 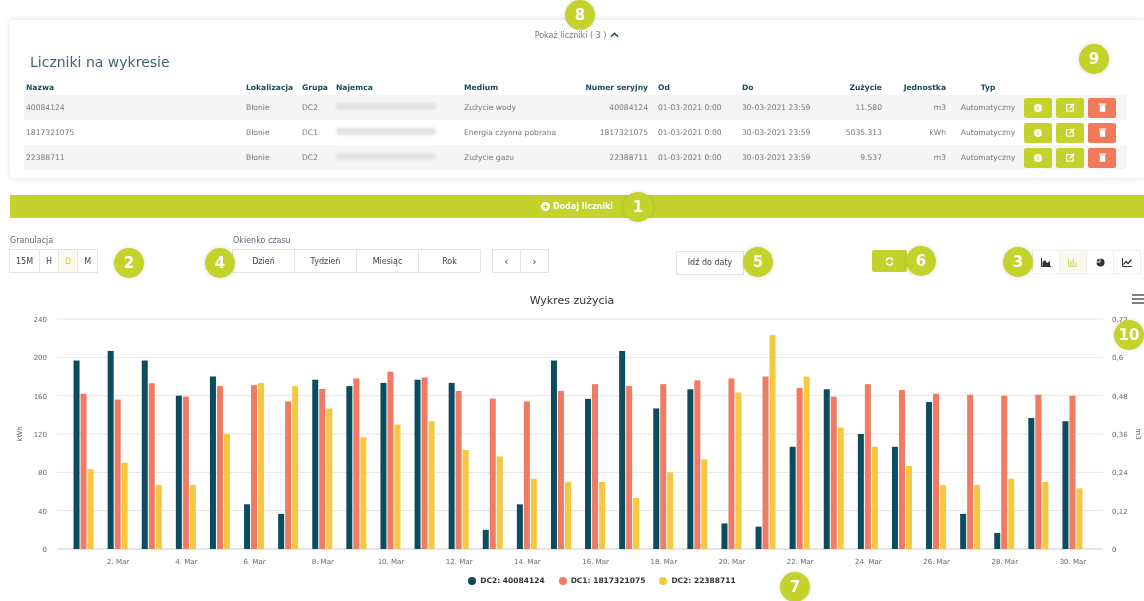 I want to click on granularity-button: H, so click(x=49, y=261).